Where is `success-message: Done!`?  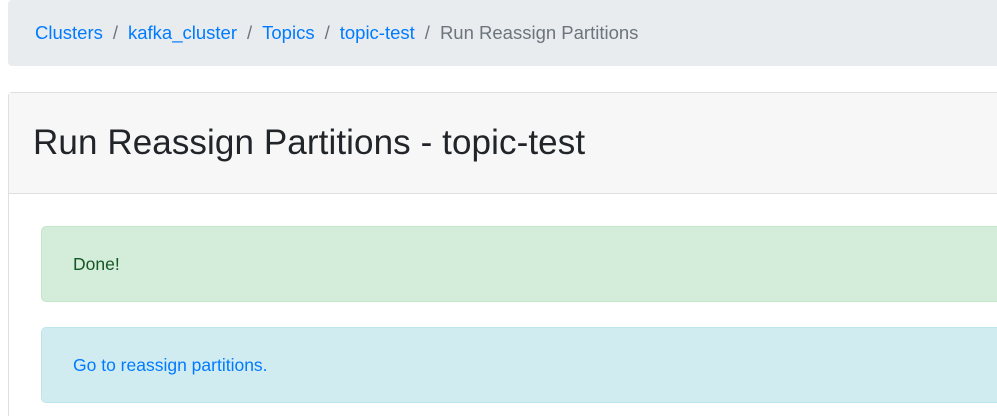
success-message: Done! is located at coordinates (96, 263).